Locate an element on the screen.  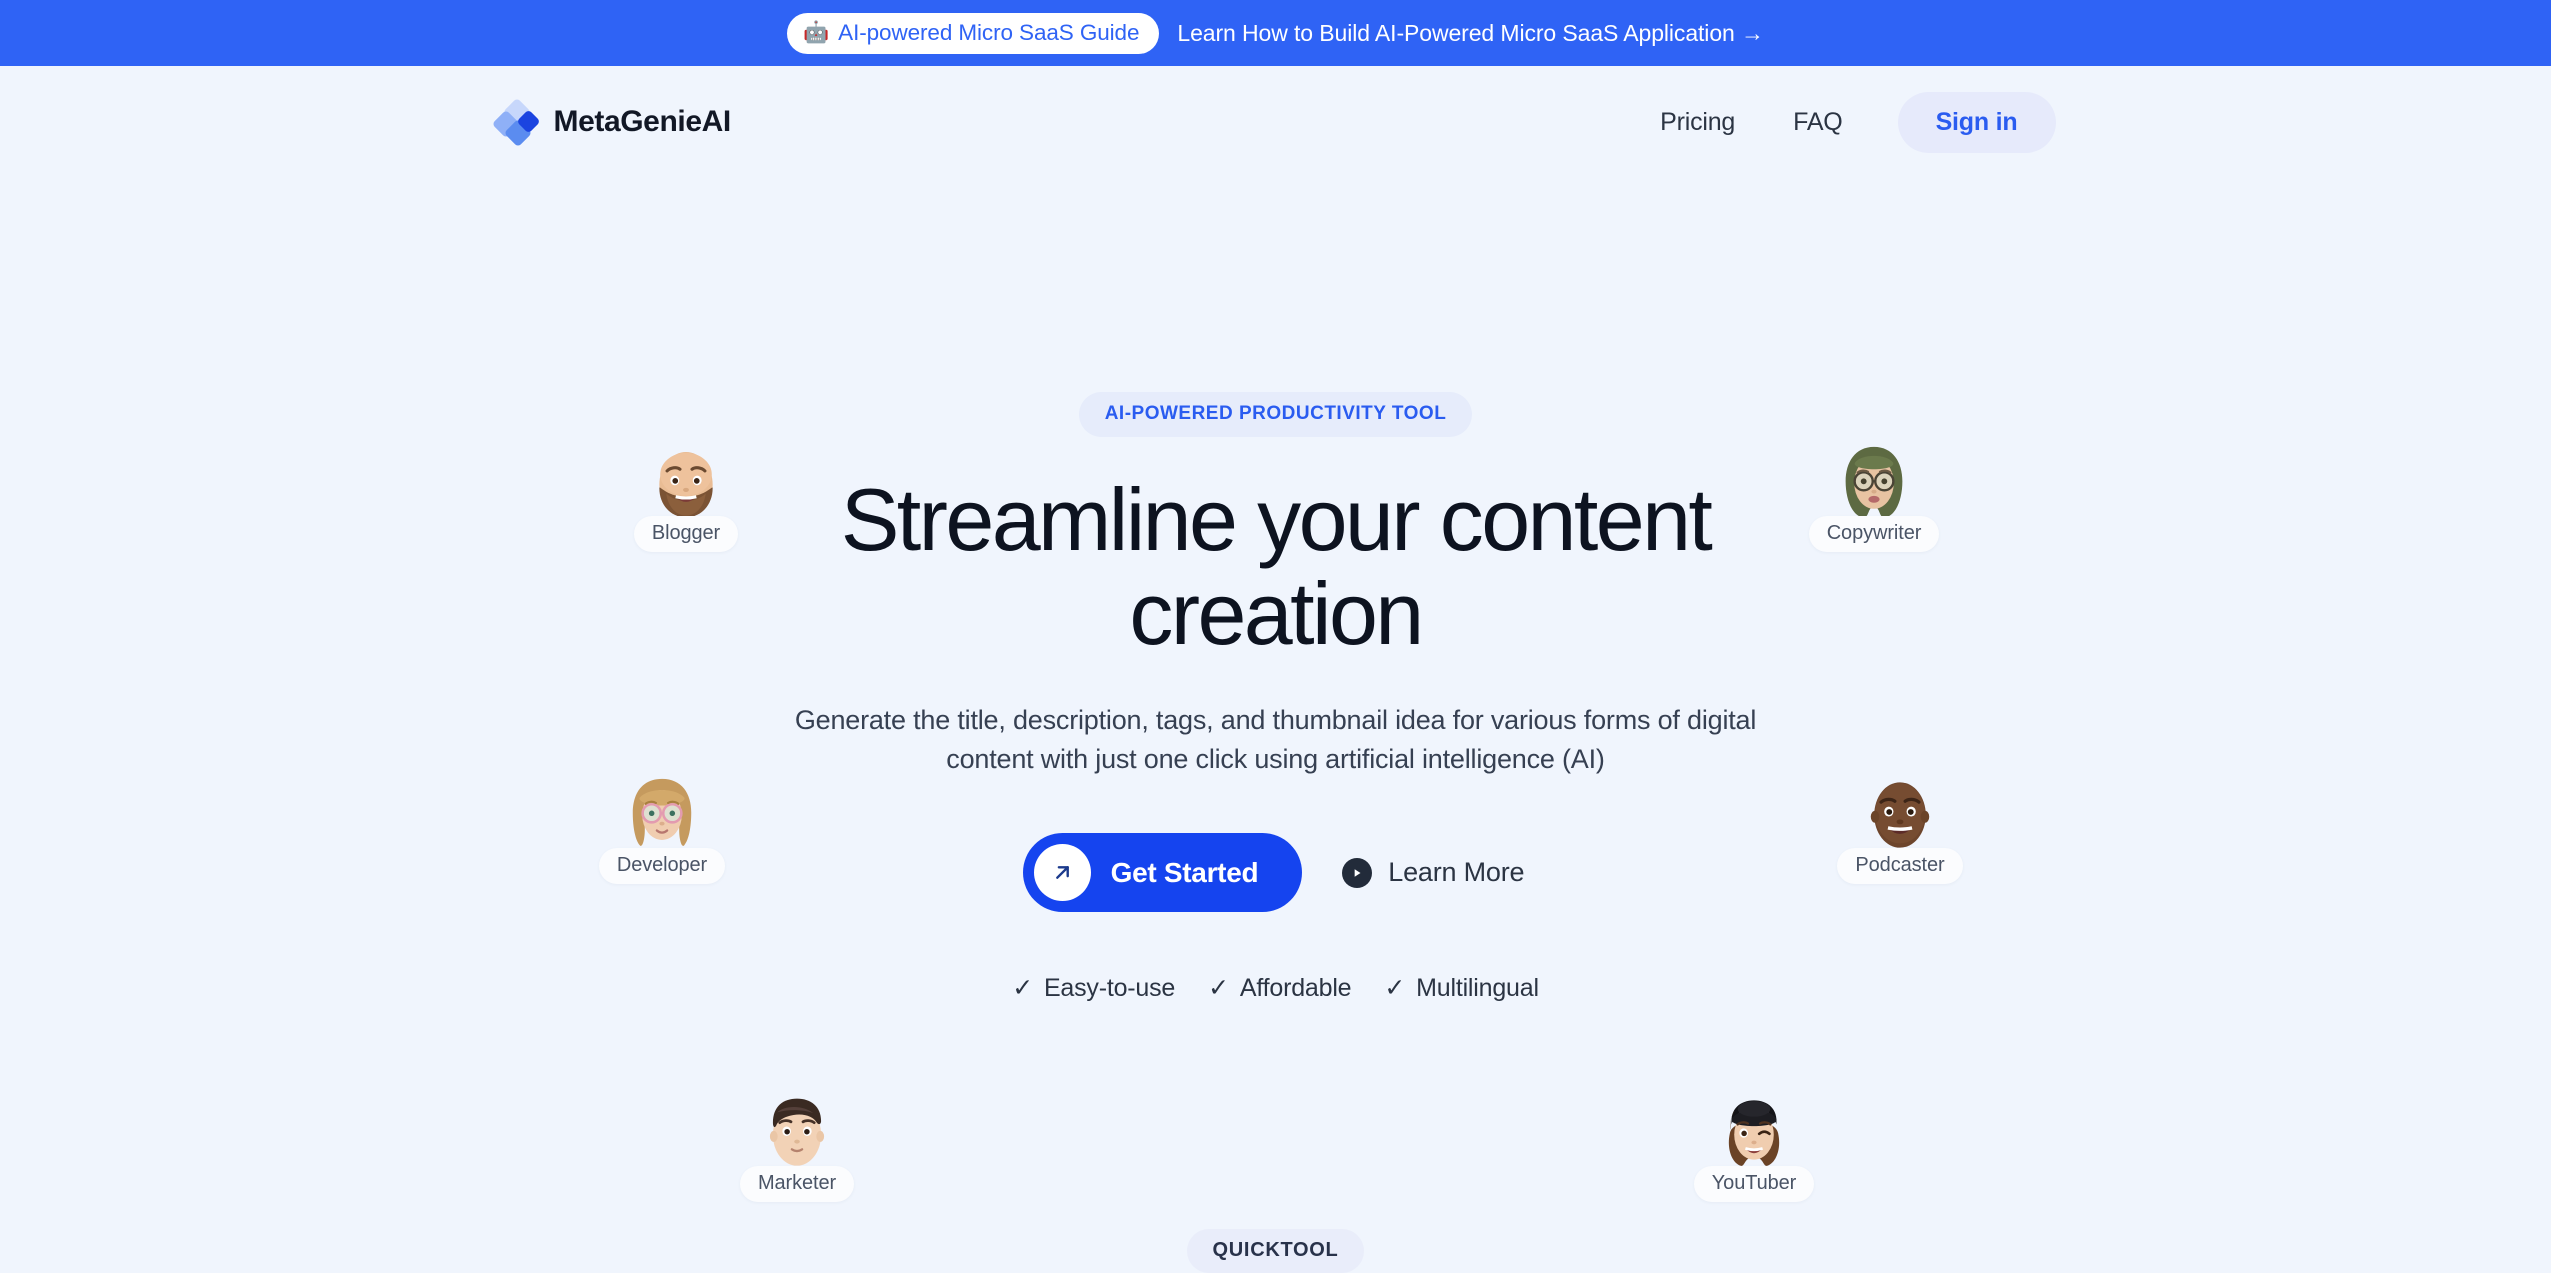
avatar-label: Blogger is located at coordinates (686, 534).